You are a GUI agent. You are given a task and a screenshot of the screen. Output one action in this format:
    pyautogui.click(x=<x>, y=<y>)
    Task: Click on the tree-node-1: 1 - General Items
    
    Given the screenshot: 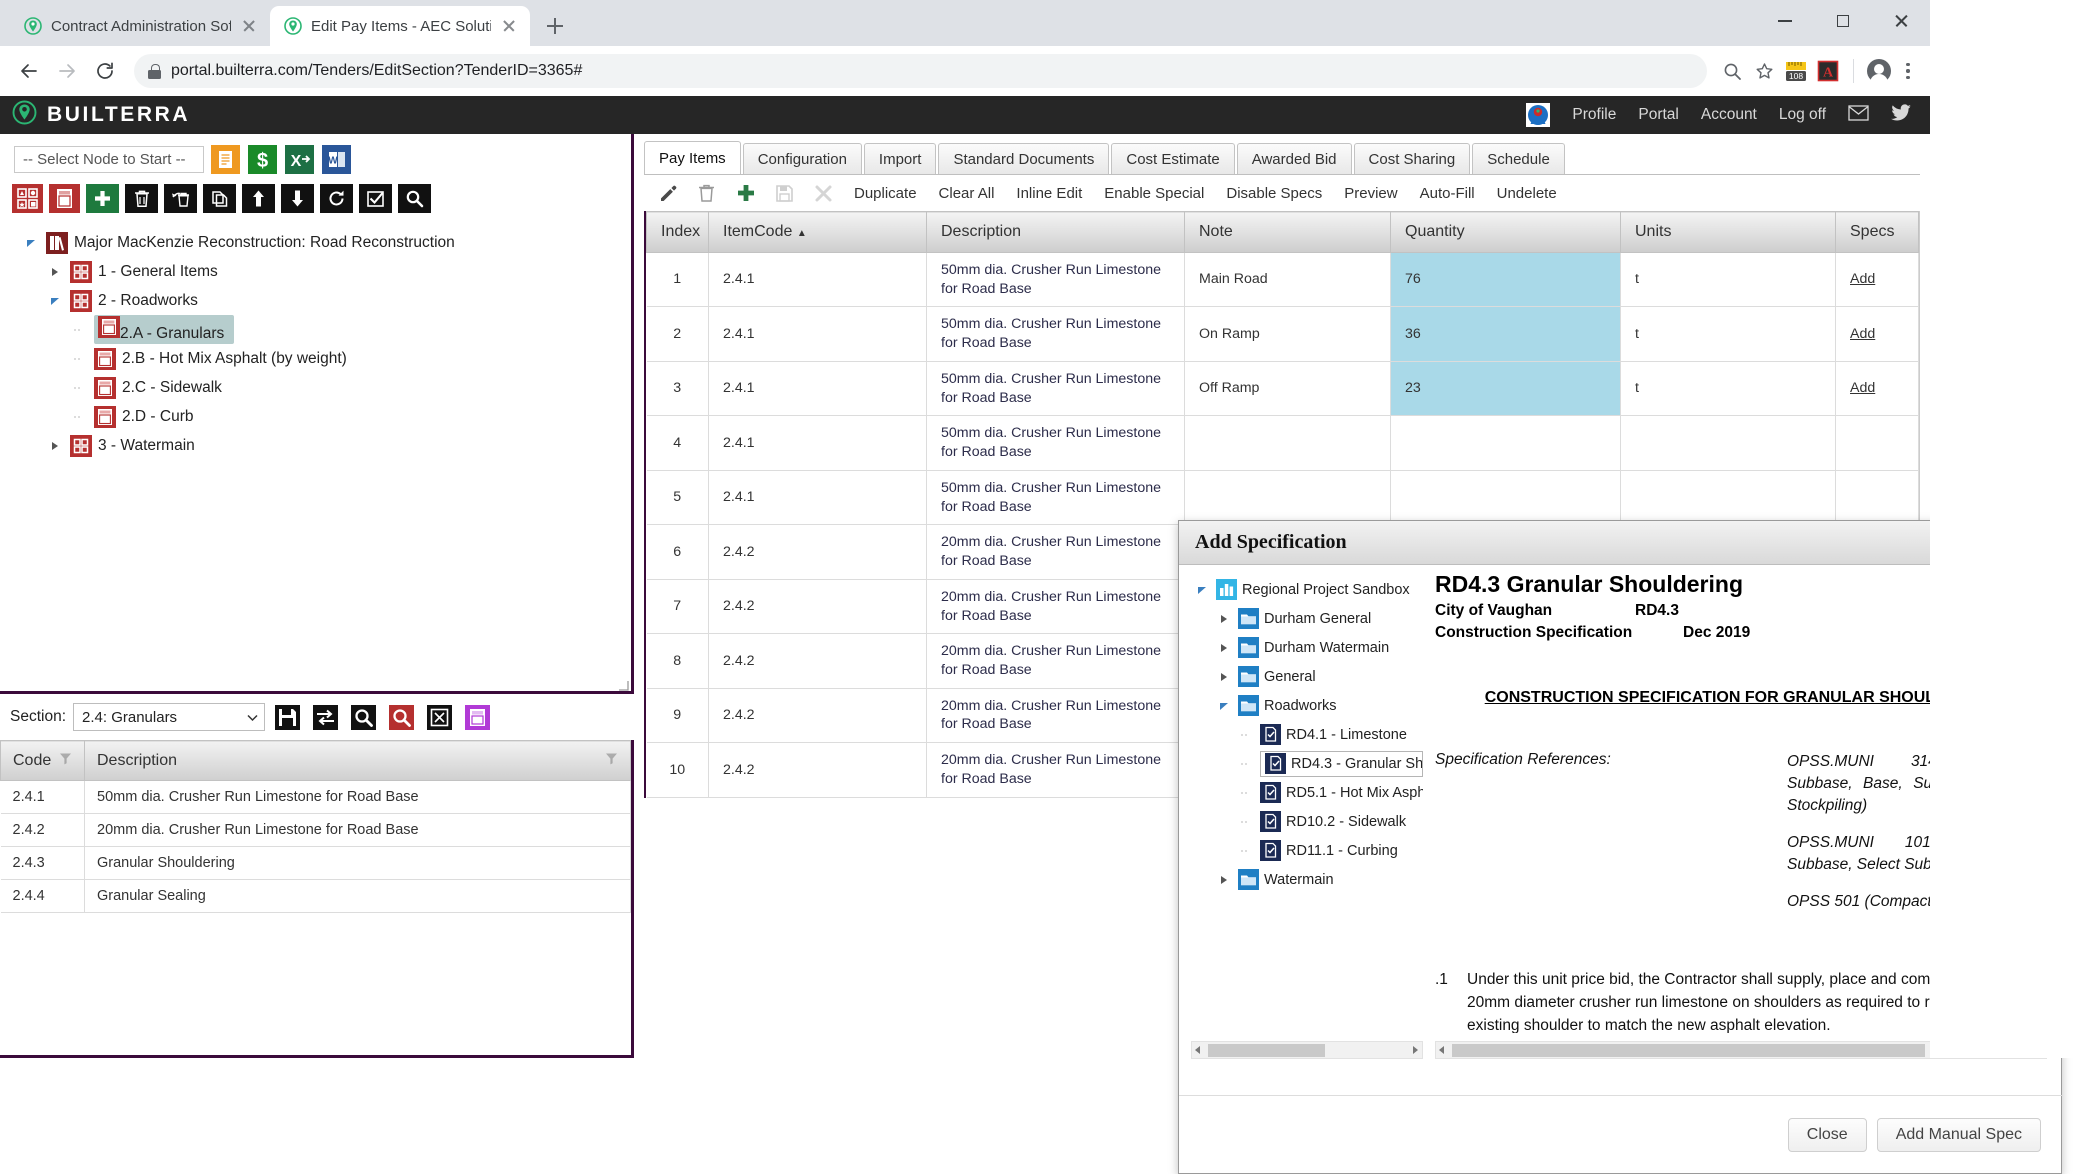 What is the action you would take?
    pyautogui.click(x=325, y=271)
    